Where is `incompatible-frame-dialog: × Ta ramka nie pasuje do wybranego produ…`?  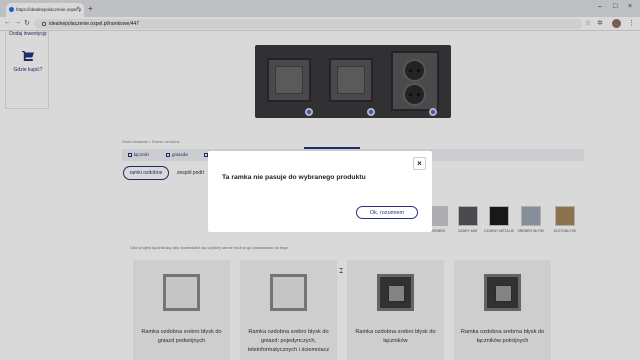 incompatible-frame-dialog: × Ta ramka nie pasuje do wybranego produ… is located at coordinates (320, 191).